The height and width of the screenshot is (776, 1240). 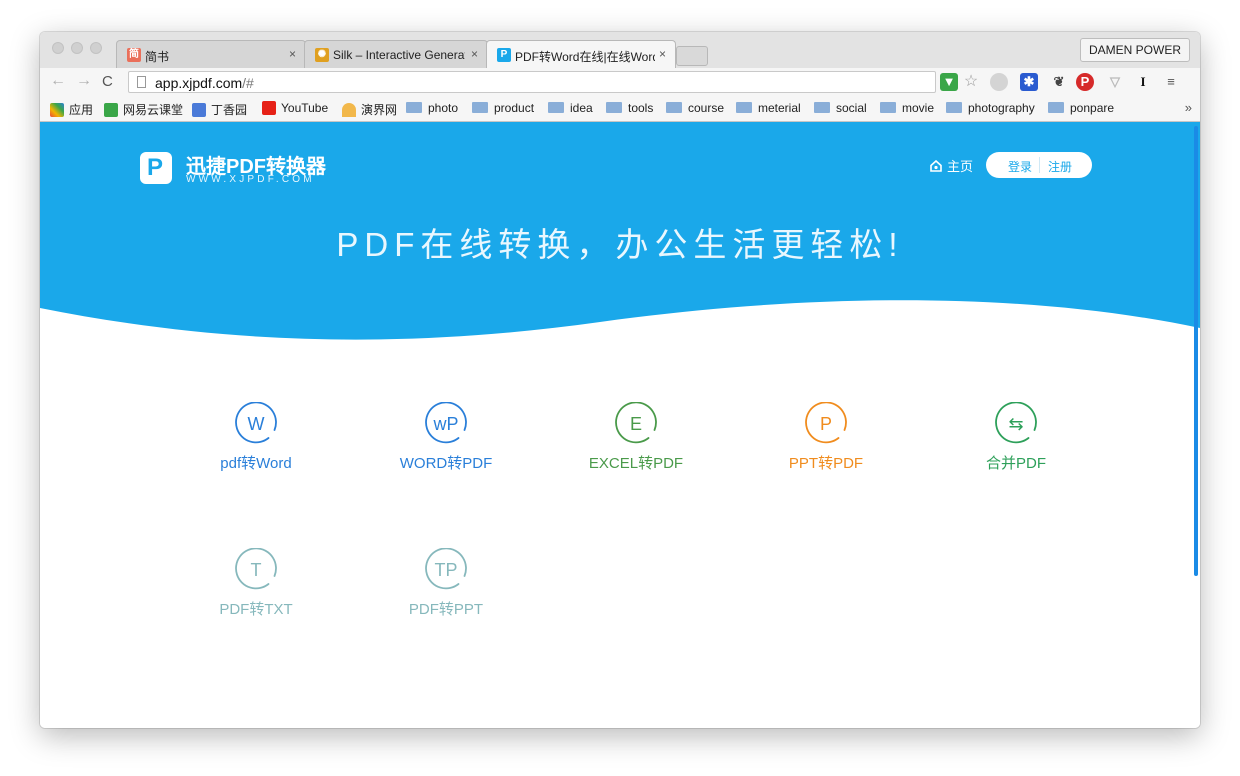 What do you see at coordinates (1060, 166) in the screenshot?
I see `register-link: 注册` at bounding box center [1060, 166].